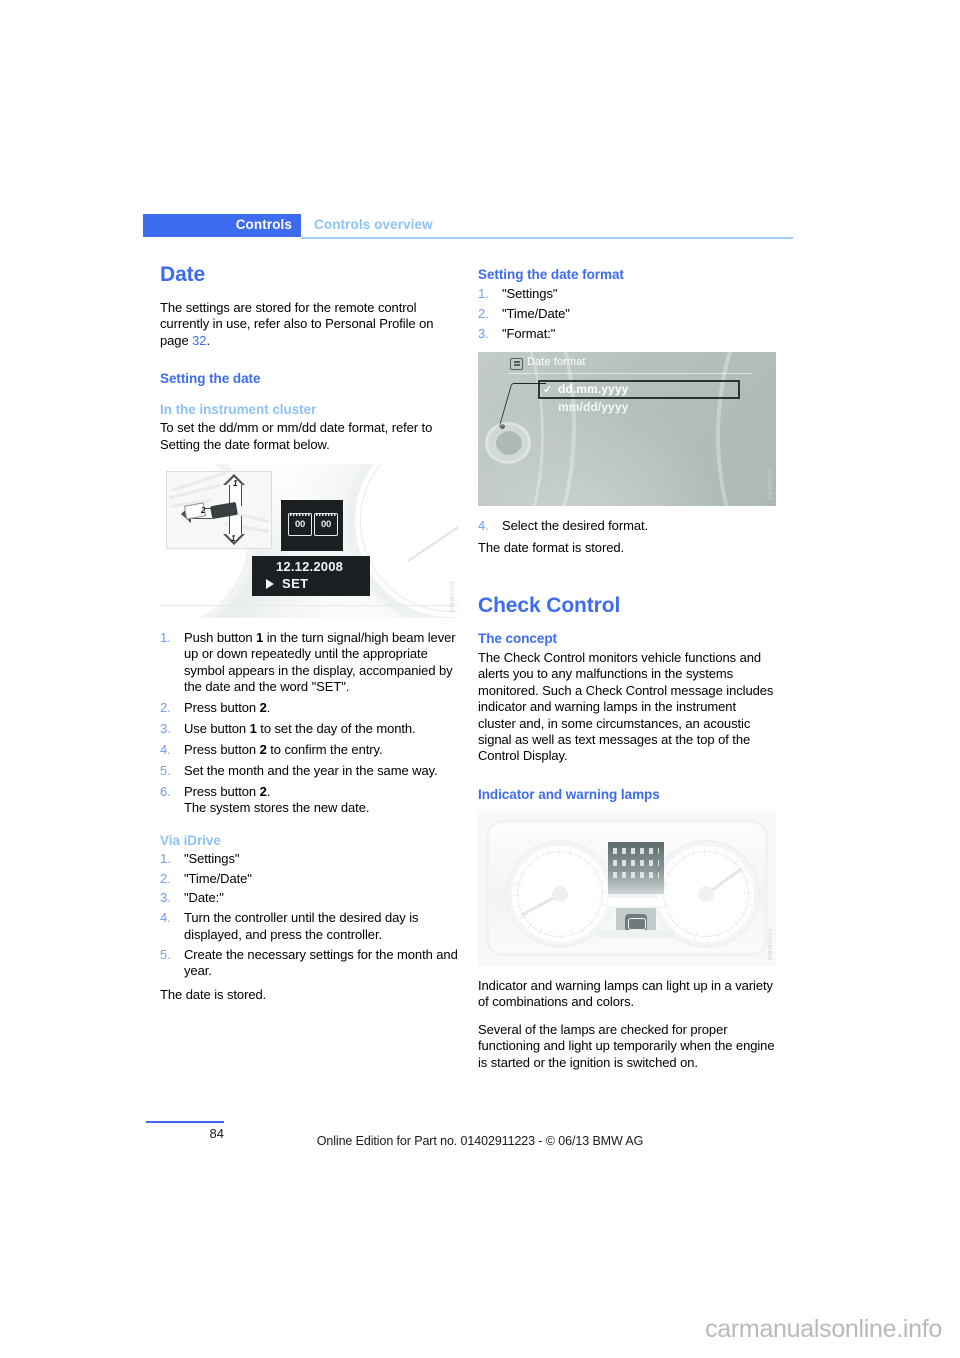 This screenshot has height=1358, width=960. I want to click on down-arrow-stem, so click(235, 526).